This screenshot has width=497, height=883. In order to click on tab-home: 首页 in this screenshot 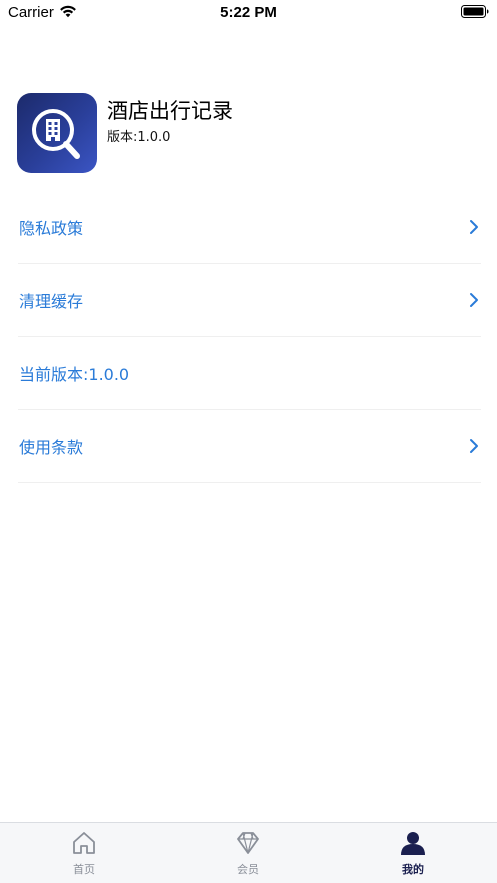, I will do `click(84, 853)`.